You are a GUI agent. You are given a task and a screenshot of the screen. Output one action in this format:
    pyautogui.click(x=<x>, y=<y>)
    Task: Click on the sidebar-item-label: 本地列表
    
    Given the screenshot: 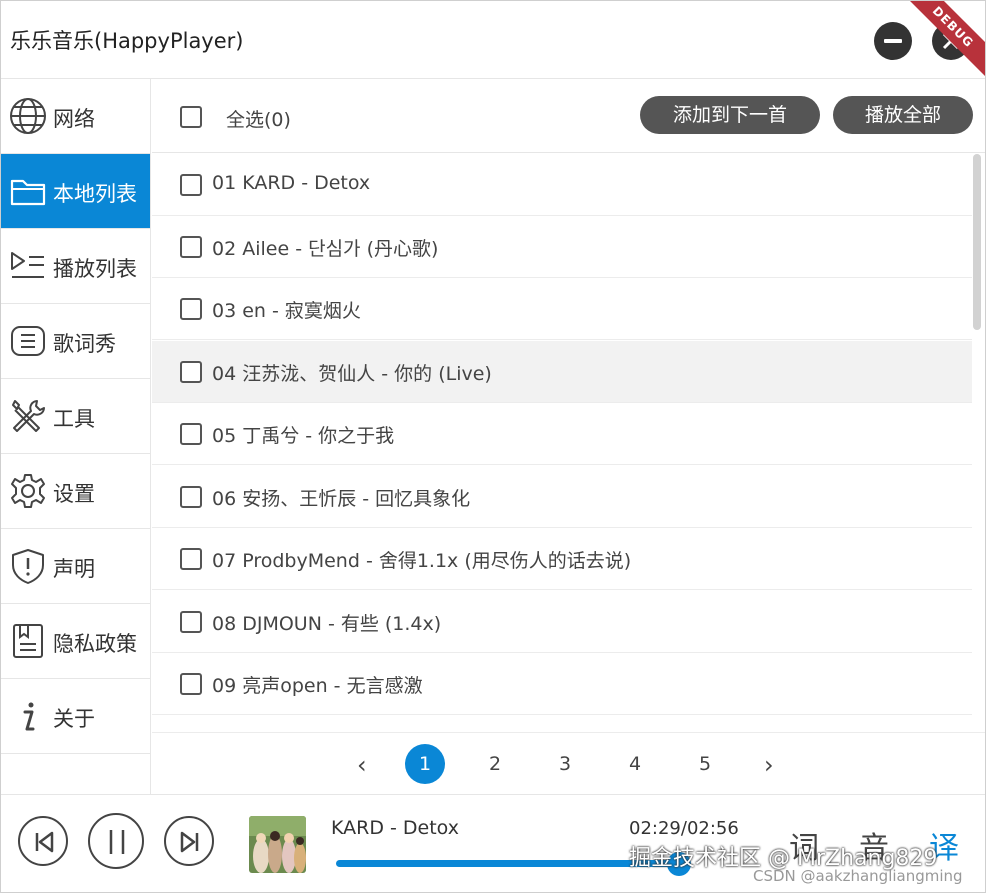 What is the action you would take?
    pyautogui.click(x=95, y=194)
    